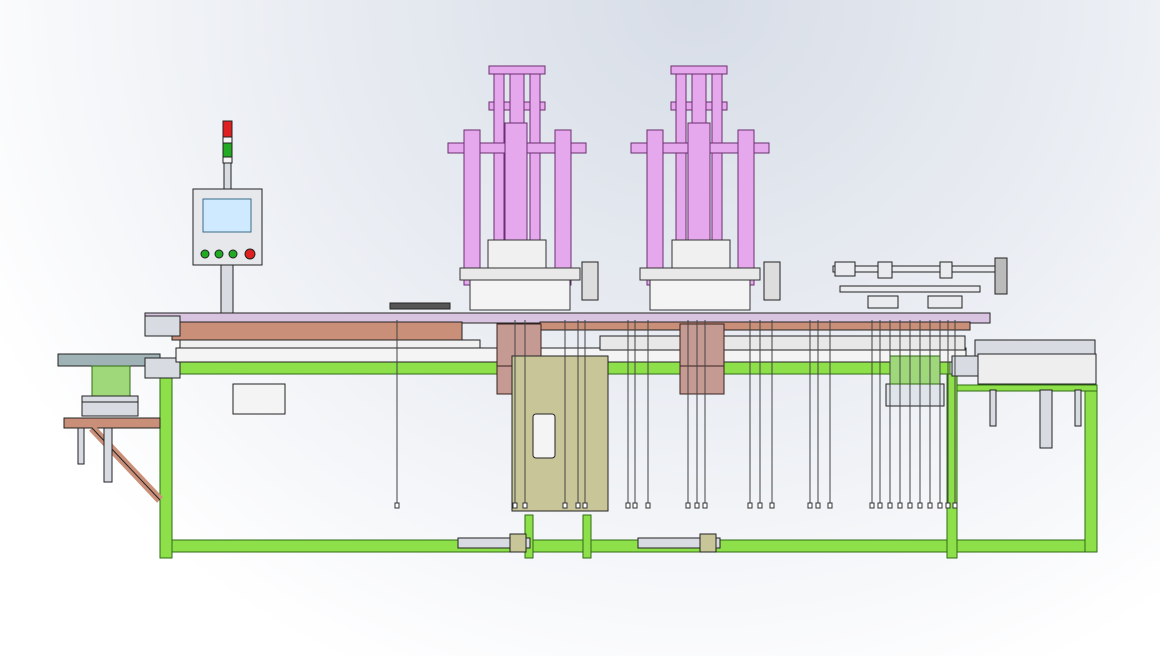 This screenshot has height=656, width=1160. I want to click on discharge-panel, so click(560, 433).